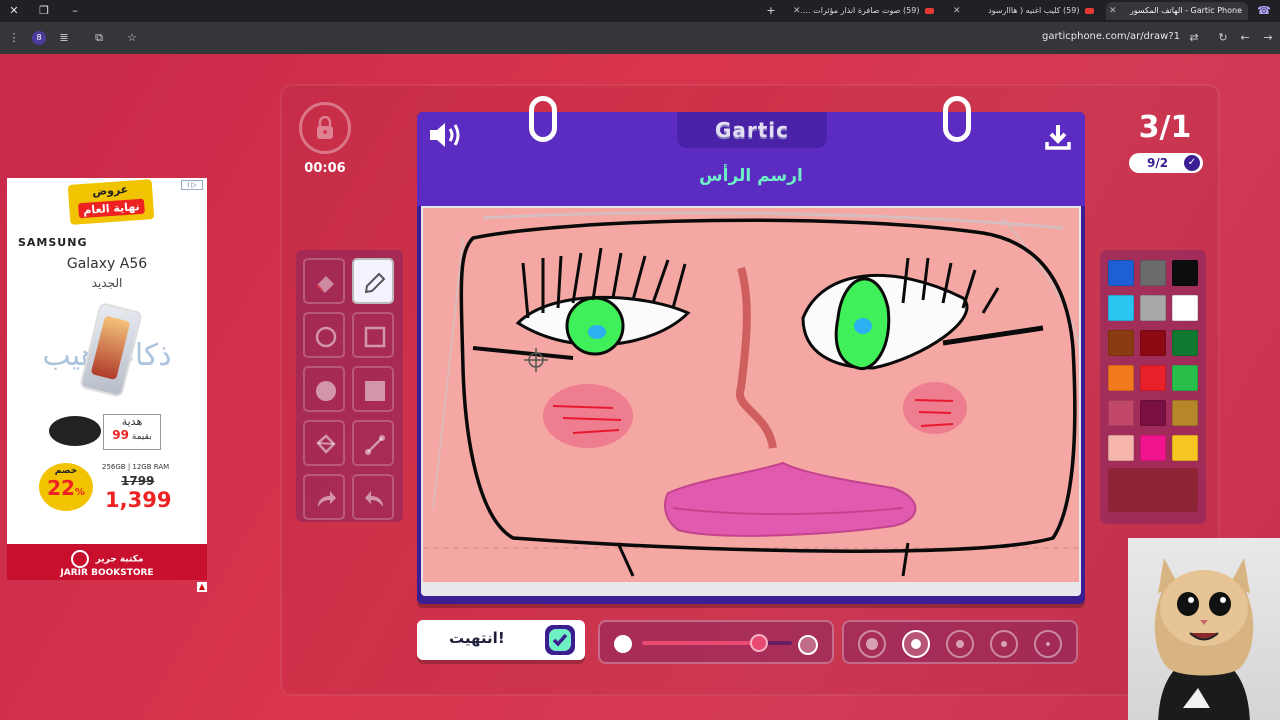 Image resolution: width=1280 pixels, height=720 pixels. I want to click on eraser-icon, so click(325, 284).